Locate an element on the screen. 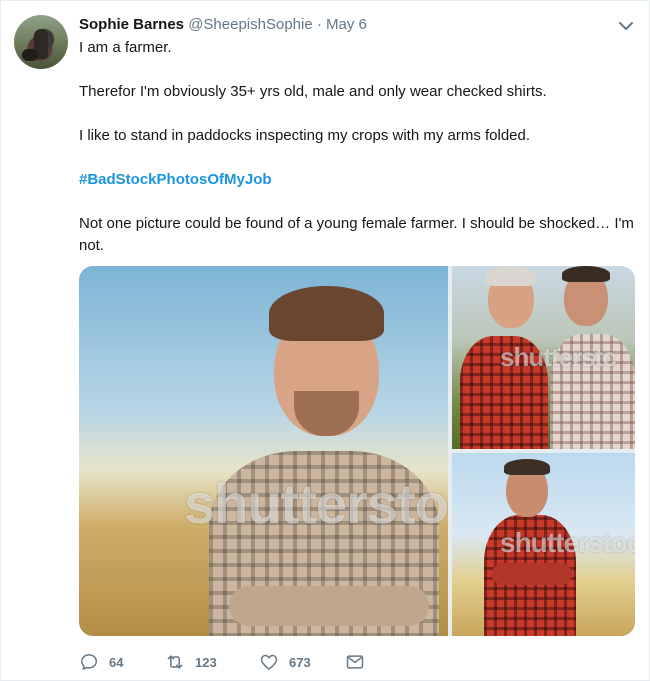 This screenshot has height=681, width=650. farmer-in-red-plaid-field-photo: shutterstoc is located at coordinates (543, 544).